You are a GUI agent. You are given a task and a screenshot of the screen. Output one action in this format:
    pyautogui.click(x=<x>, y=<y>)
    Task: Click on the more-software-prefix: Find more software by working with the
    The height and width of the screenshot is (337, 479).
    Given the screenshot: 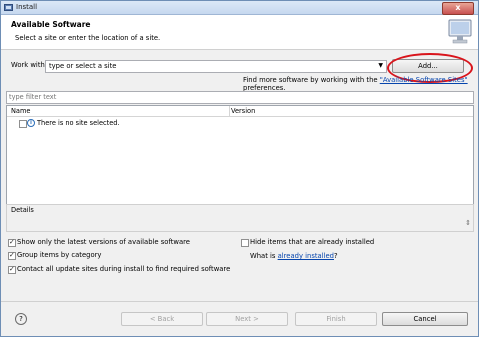 What is the action you would take?
    pyautogui.click(x=311, y=80)
    